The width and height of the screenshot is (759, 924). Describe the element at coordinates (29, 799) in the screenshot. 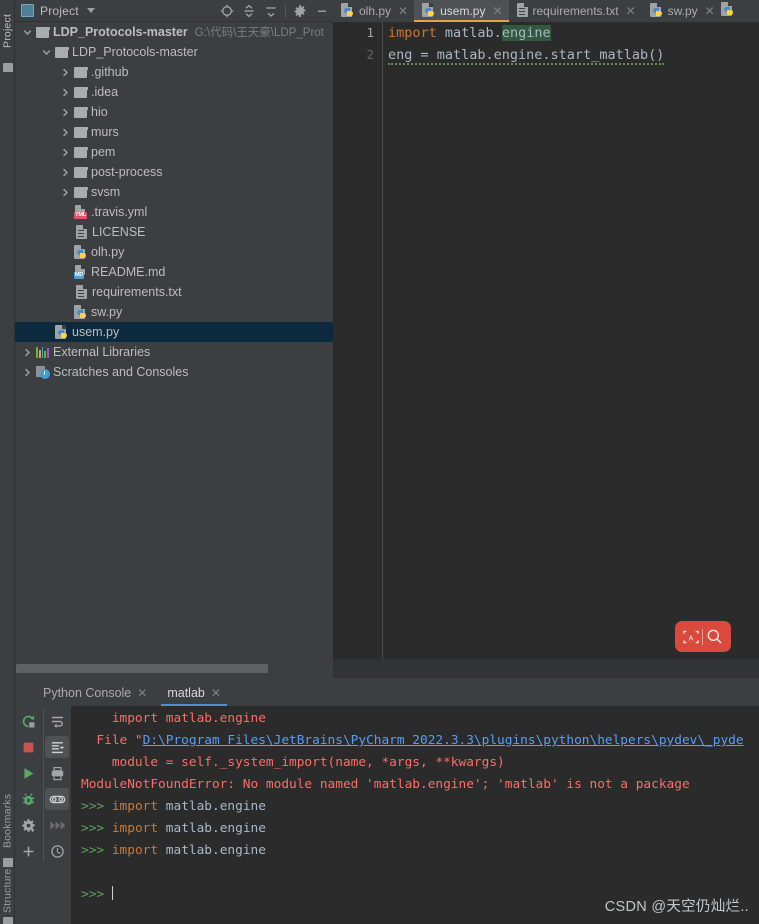

I see `debug-icon` at that location.